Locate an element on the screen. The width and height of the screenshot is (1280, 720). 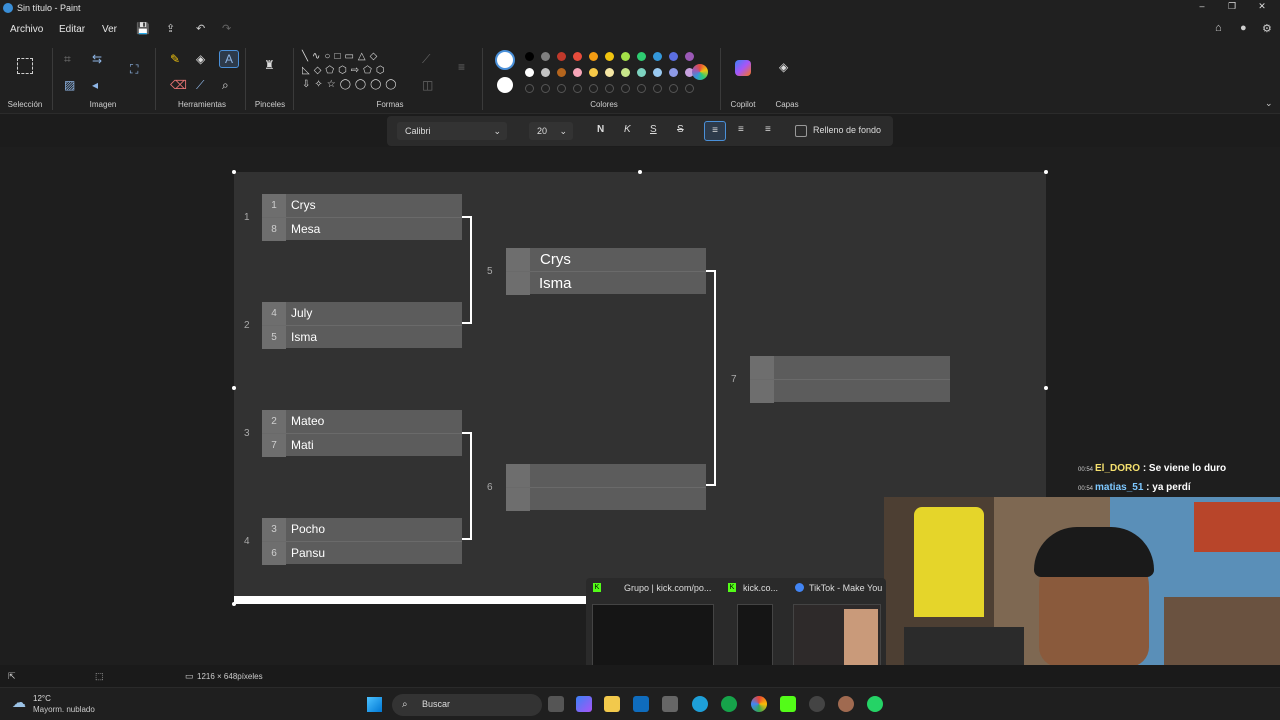
crop-icon: ⌗ is located at coordinates (67, 59).